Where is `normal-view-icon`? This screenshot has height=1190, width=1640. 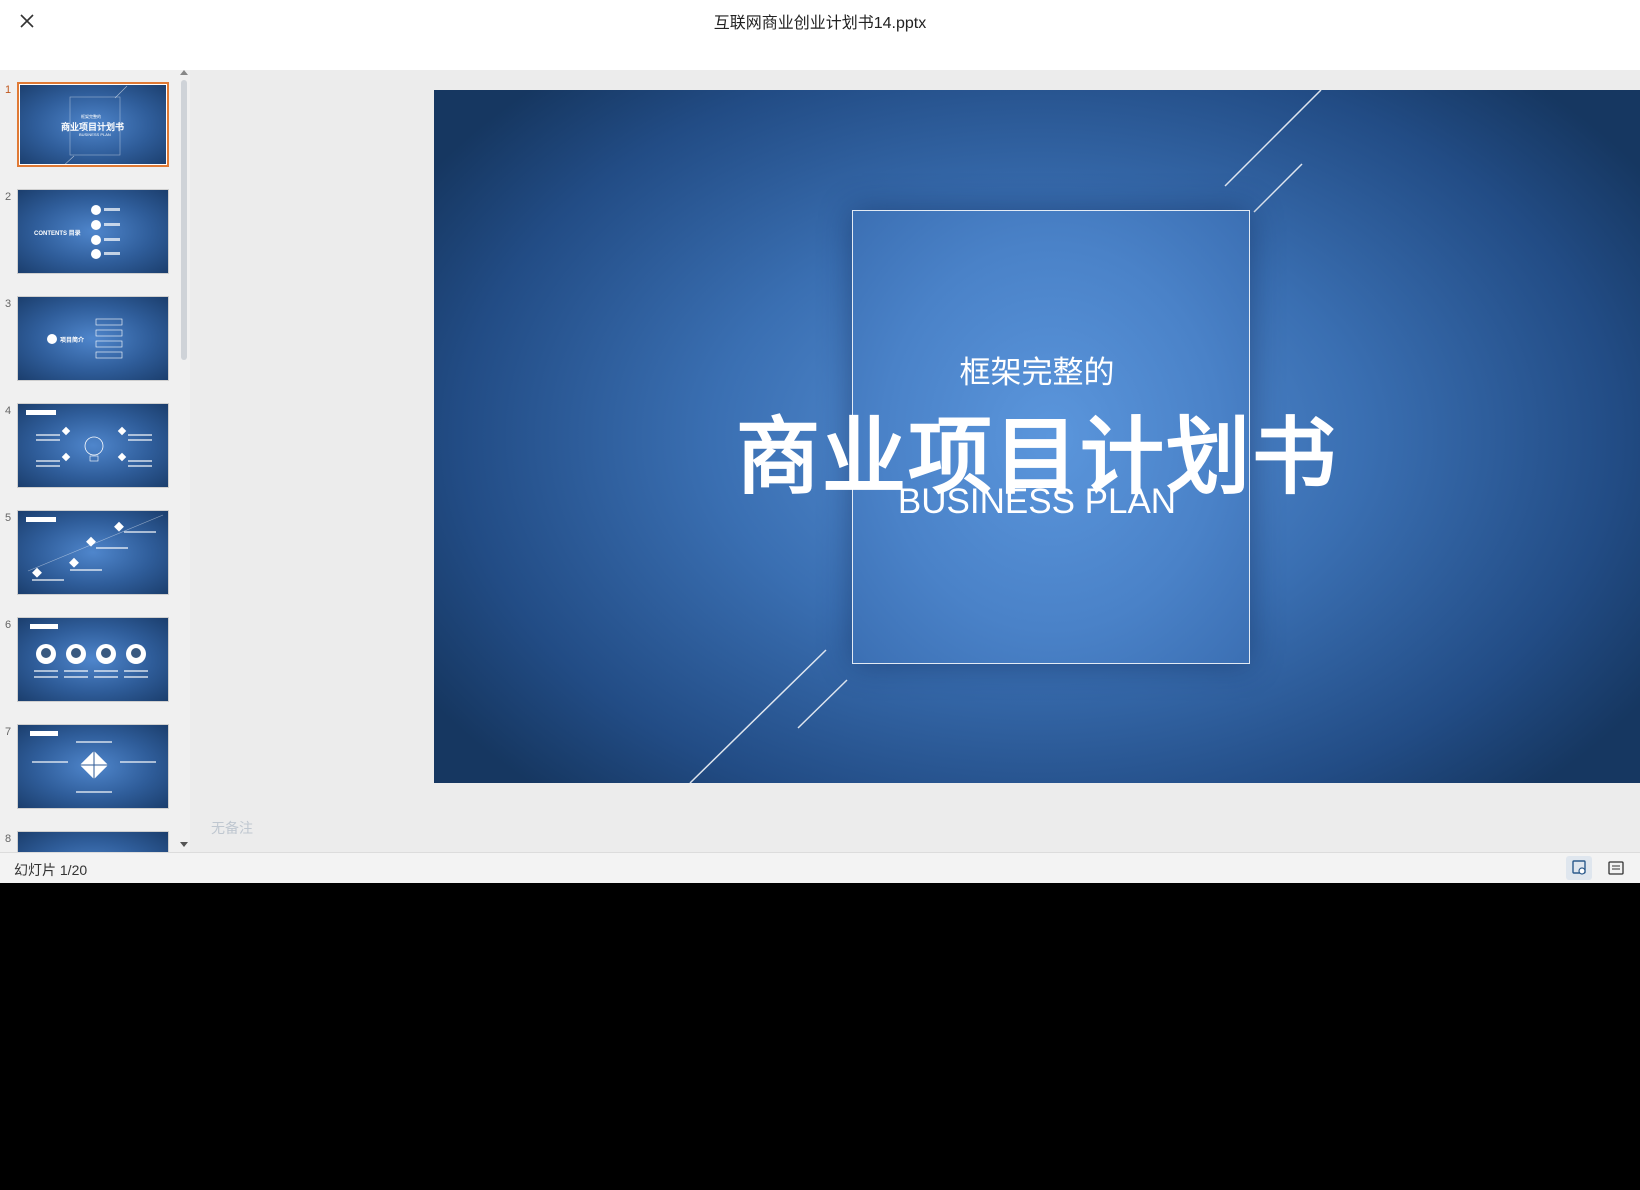
normal-view-icon is located at coordinates (1579, 867).